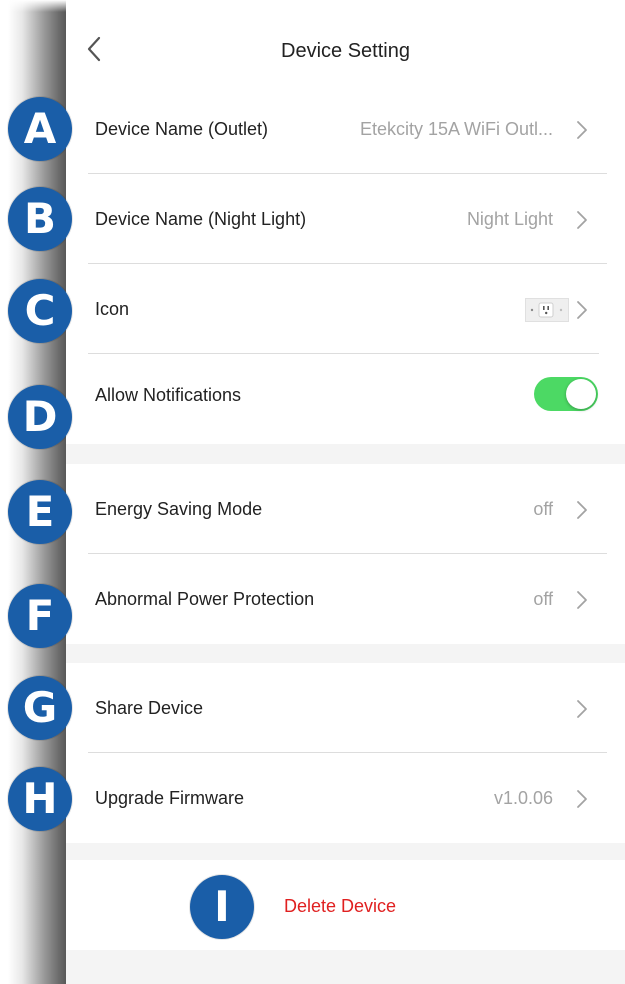  What do you see at coordinates (340, 906) in the screenshot?
I see `delete-device-button: Delete Device` at bounding box center [340, 906].